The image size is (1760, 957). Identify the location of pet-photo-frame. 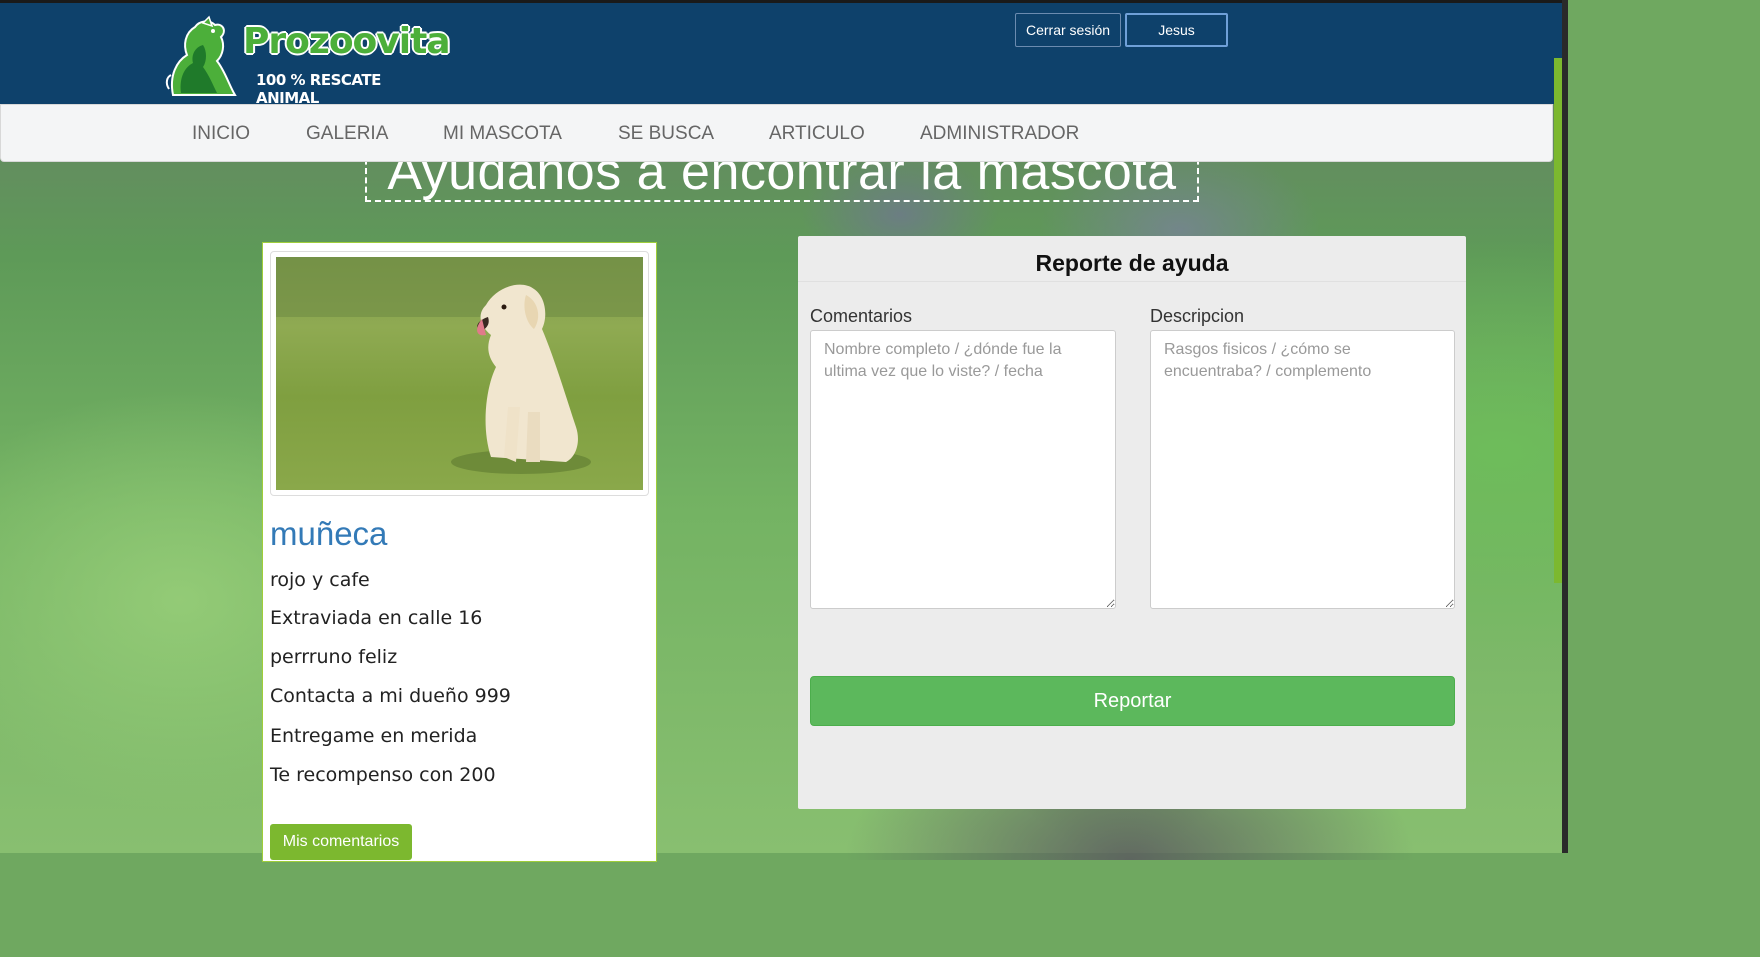
(459, 373).